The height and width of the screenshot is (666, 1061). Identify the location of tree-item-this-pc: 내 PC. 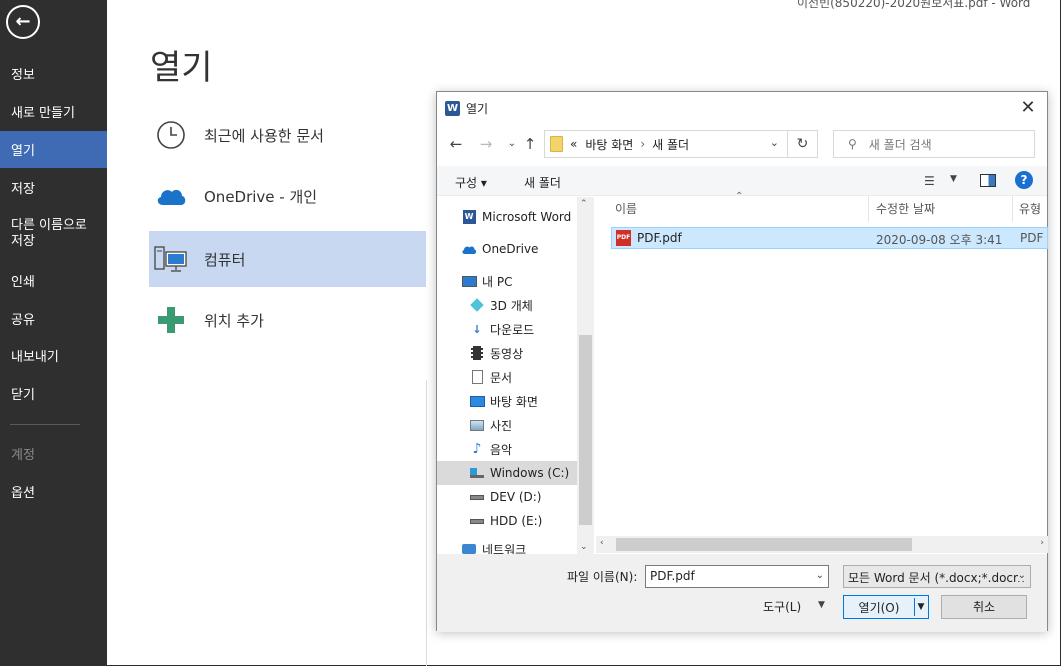
(486, 281).